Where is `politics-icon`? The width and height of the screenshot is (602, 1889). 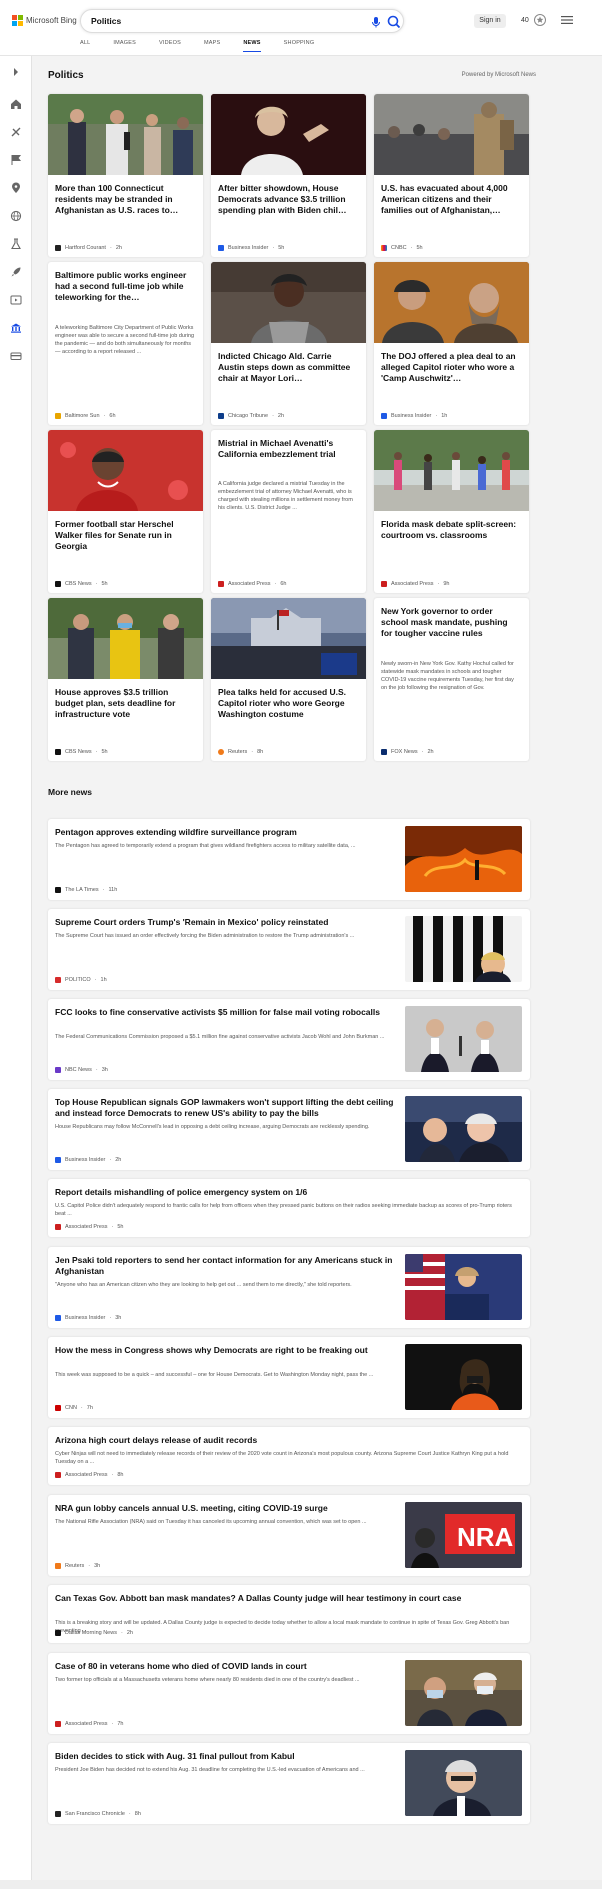 politics-icon is located at coordinates (16, 328).